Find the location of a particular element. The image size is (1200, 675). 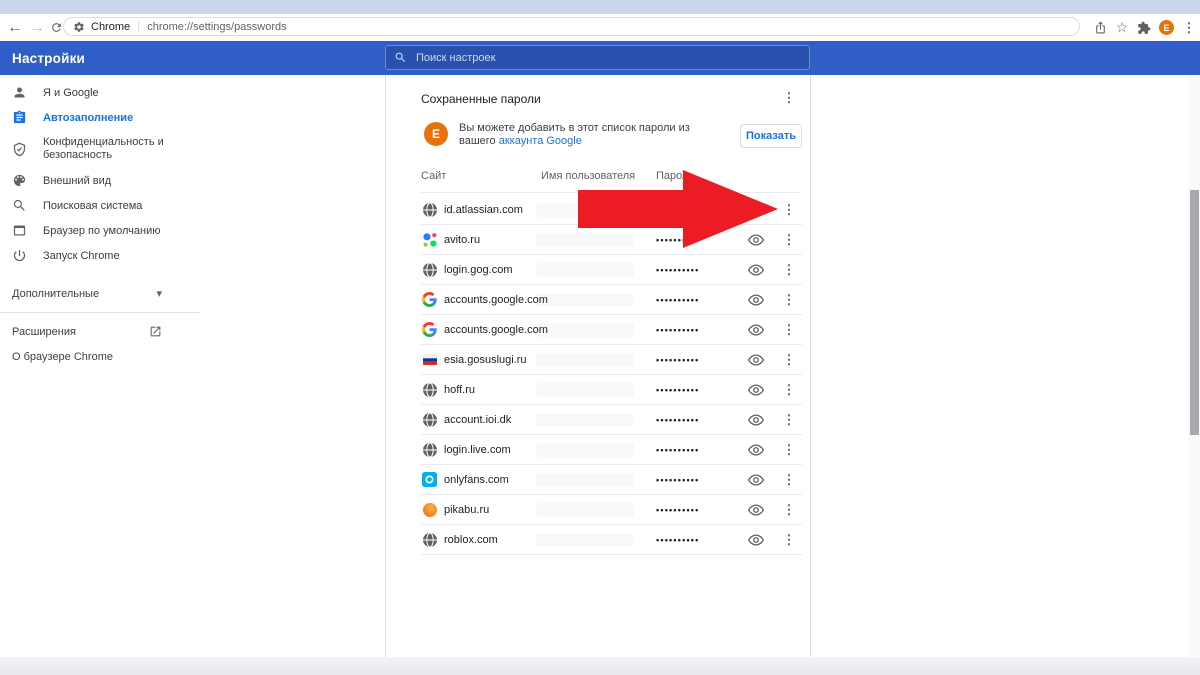

password-row: hoff.ru •••••••••• is located at coordinates (599, 390).